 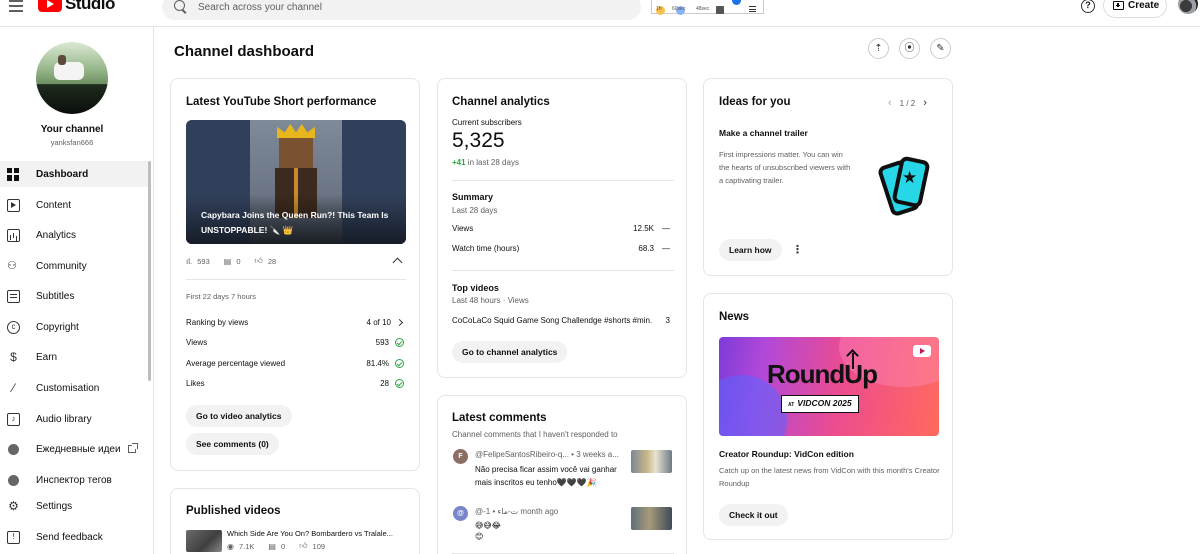 I want to click on chevron-right-icon, so click(x=399, y=322).